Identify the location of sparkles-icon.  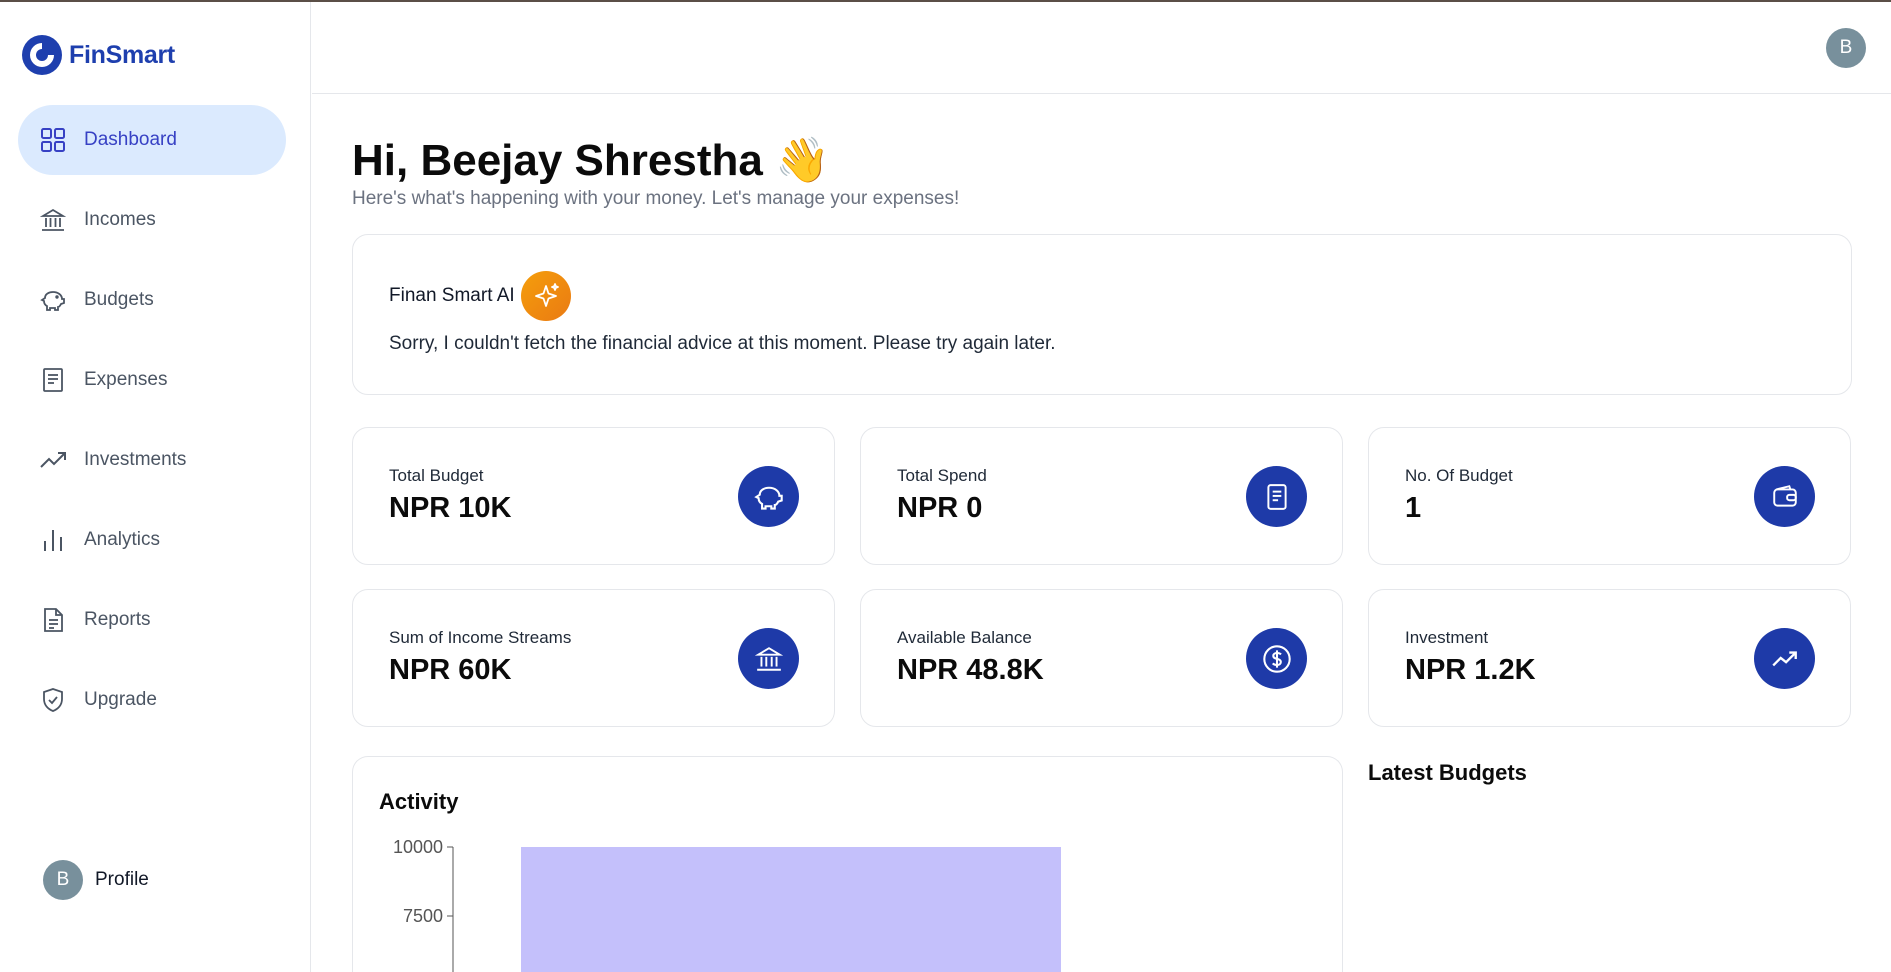
(545, 296).